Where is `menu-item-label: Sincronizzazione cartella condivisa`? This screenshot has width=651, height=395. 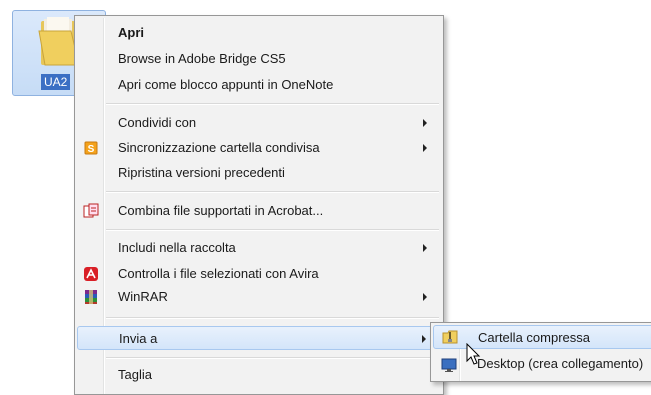
menu-item-label: Sincronizzazione cartella condivisa is located at coordinates (219, 147).